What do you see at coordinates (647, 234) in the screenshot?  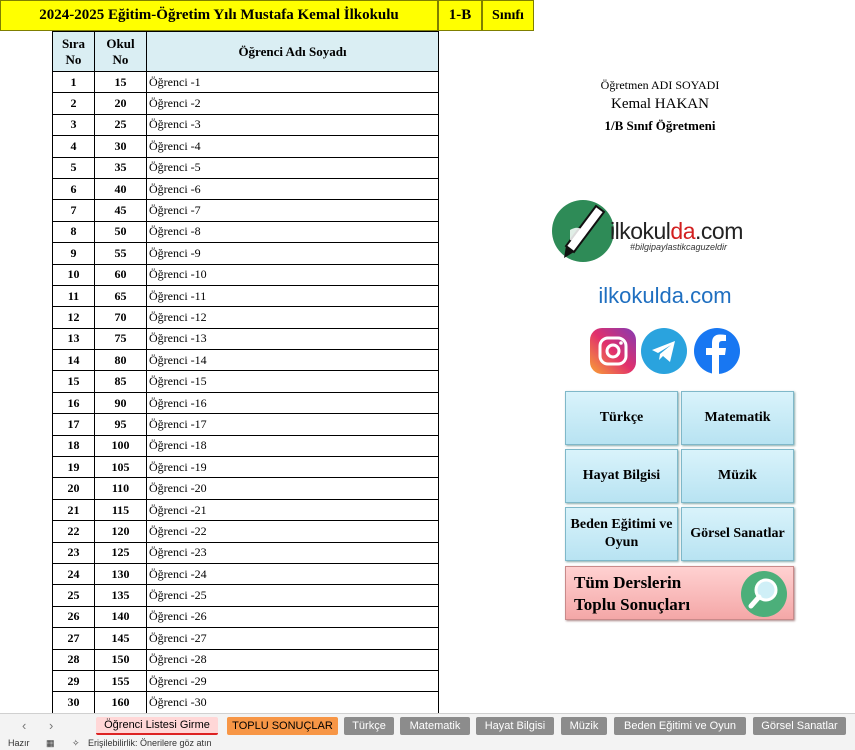 I see `ilkokulda-logo: ilkokulda.com #bilgipaylastikcaguzeldir` at bounding box center [647, 234].